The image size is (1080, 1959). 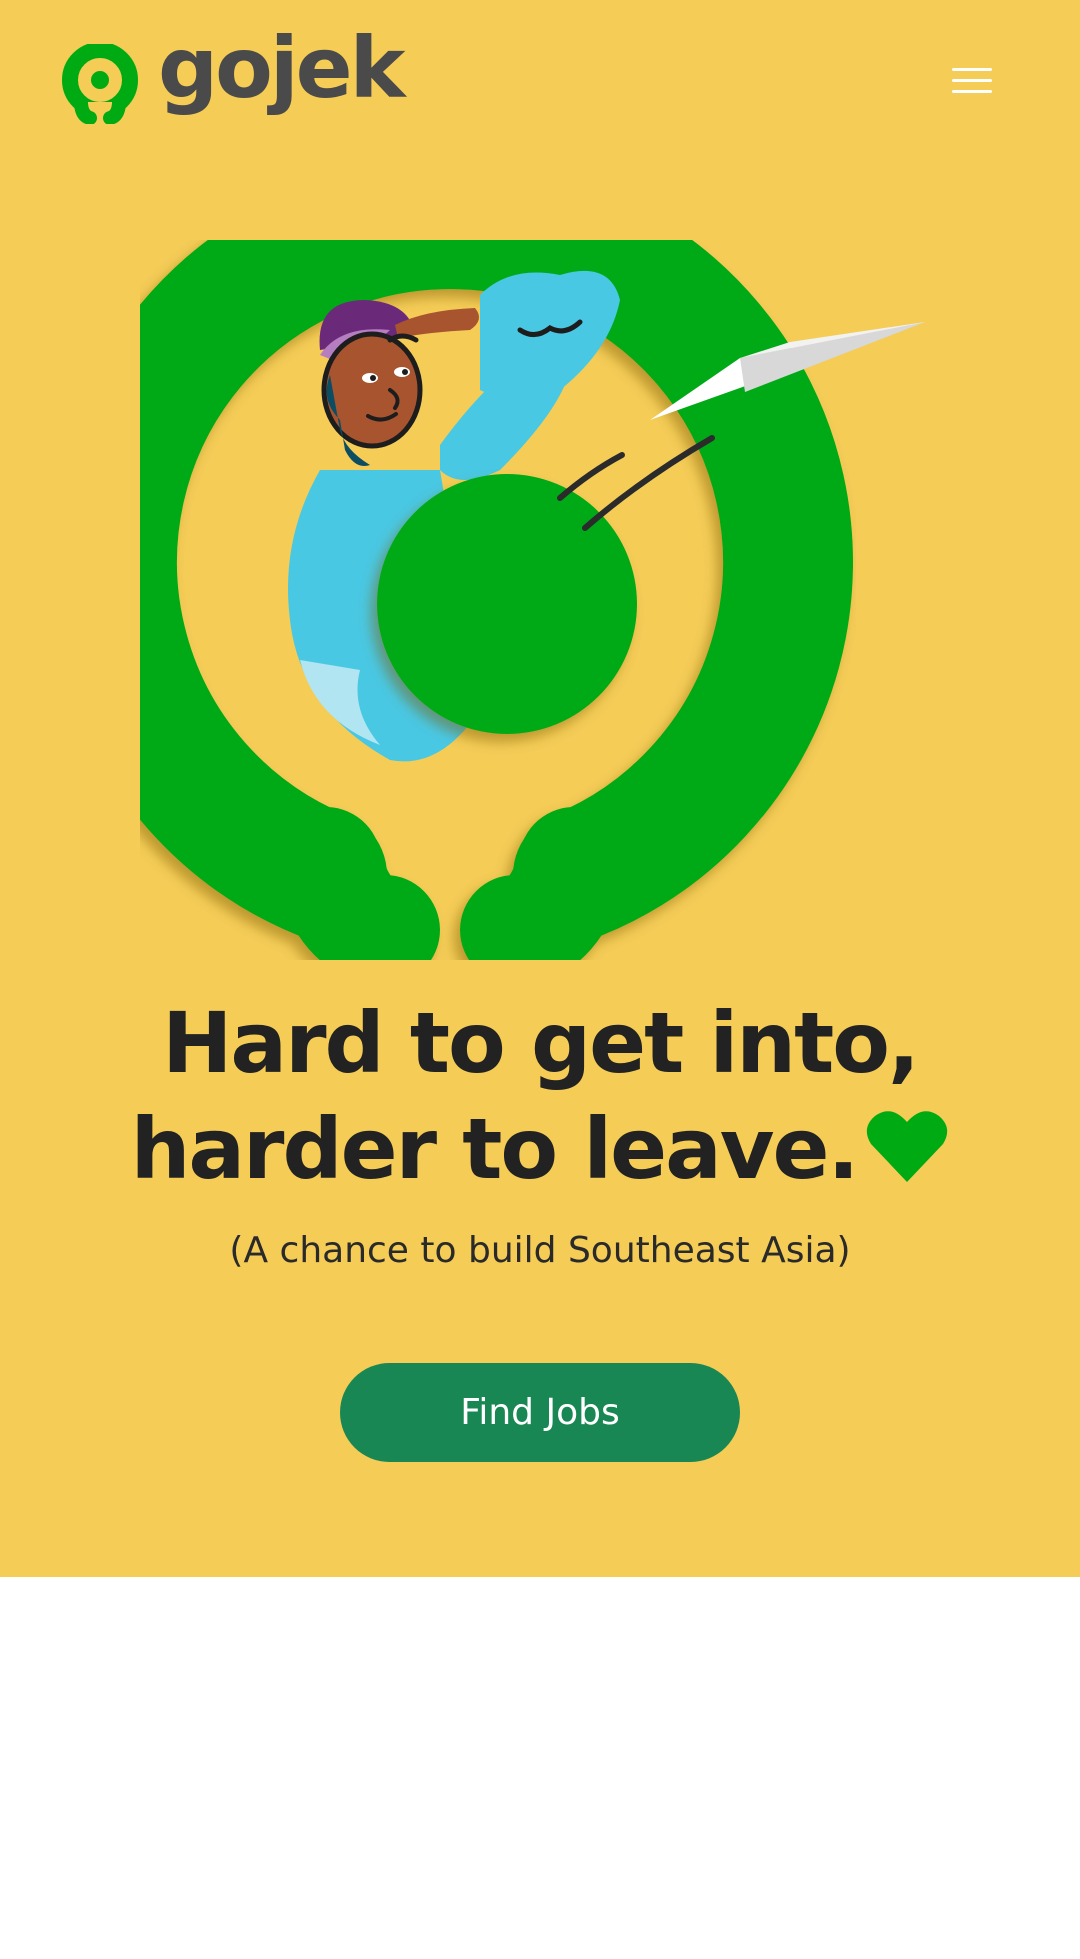 What do you see at coordinates (281, 68) in the screenshot?
I see `brand-wordmark: gojek` at bounding box center [281, 68].